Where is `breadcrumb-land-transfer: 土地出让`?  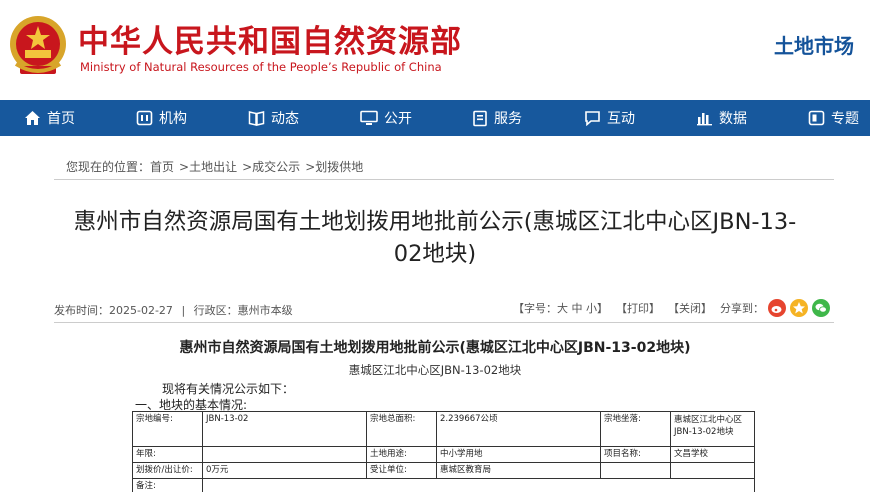
breadcrumb-land-transfer: 土地出让 is located at coordinates (213, 167).